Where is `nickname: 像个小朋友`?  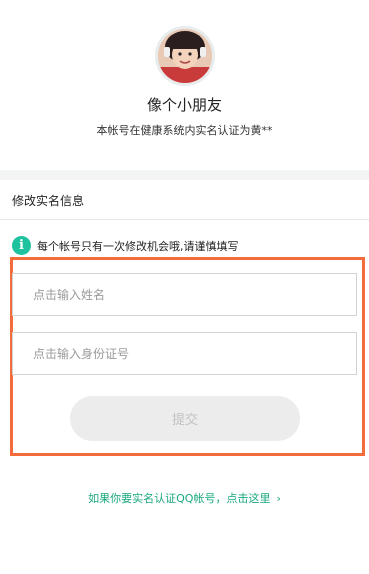 nickname: 像个小朋友 is located at coordinates (184, 105).